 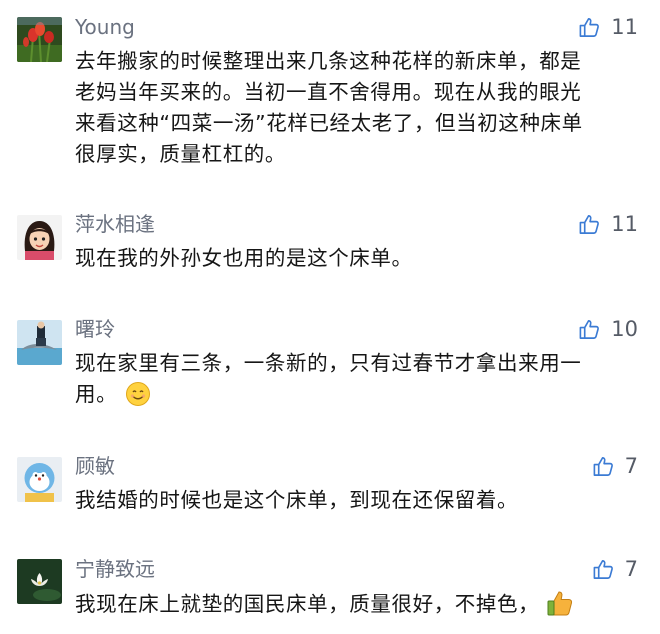 What do you see at coordinates (328, 61) in the screenshot?
I see `comment-line: 去年搬家的时候整理出来几条这种花样的新床单，都是` at bounding box center [328, 61].